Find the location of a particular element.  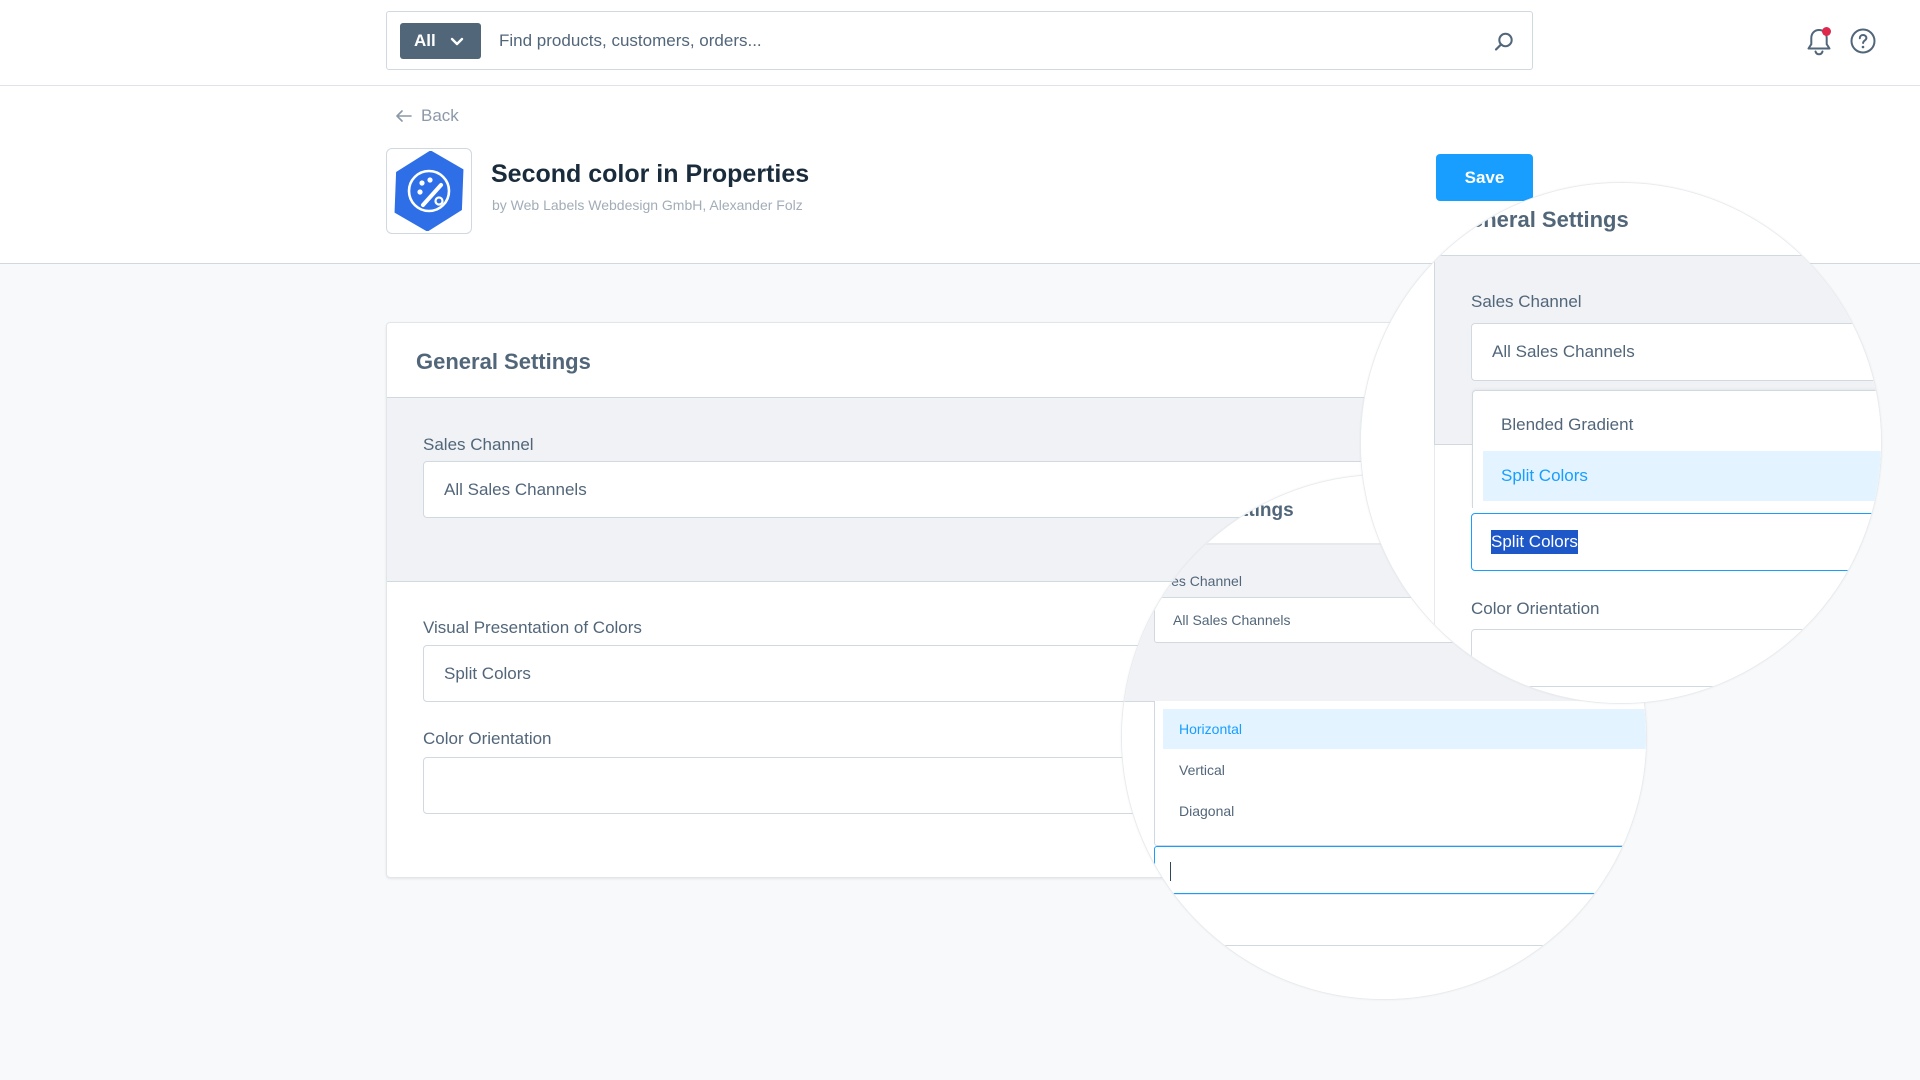

sales-channel-value: All Sales Channels is located at coordinates (515, 489).